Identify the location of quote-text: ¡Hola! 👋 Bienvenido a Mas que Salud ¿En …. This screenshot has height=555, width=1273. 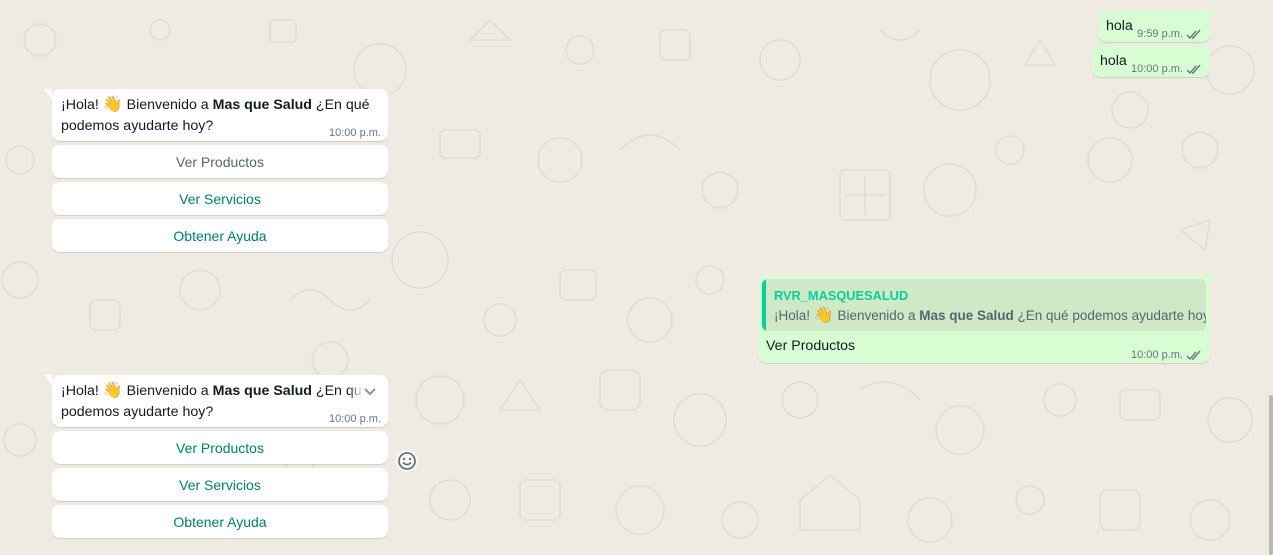
(990, 315).